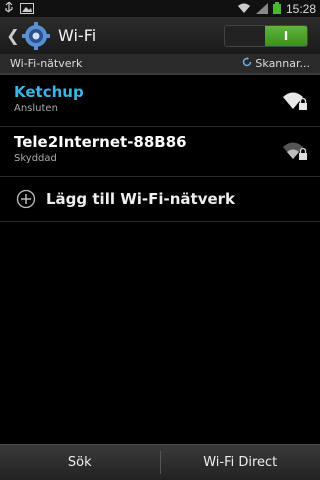 Image resolution: width=320 pixels, height=480 pixels. What do you see at coordinates (141, 198) in the screenshot?
I see `add-network-label: Lägg till Wi-Fi-nätverk` at bounding box center [141, 198].